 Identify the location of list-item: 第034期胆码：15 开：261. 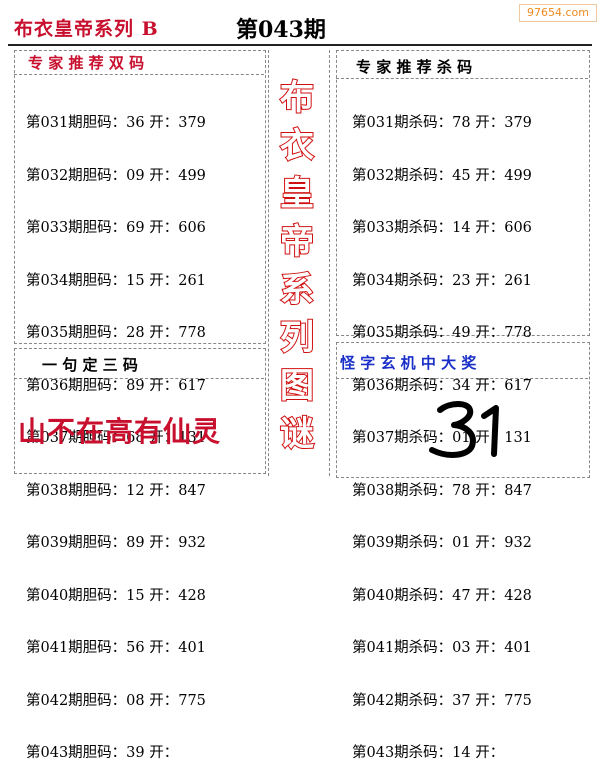
(116, 280).